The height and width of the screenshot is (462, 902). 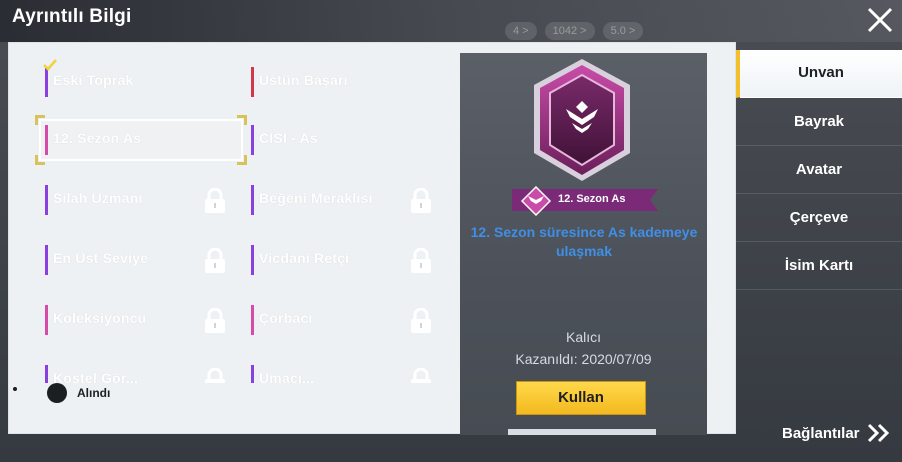 I want to click on page-title: Ayrıntılı Bilgi, so click(x=72, y=16).